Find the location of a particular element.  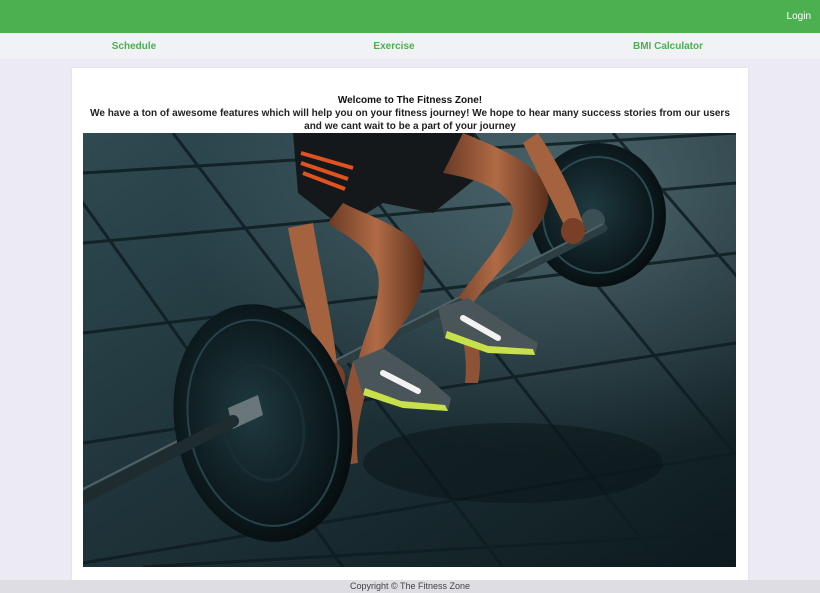

footer-copyright: Copyright © The Fitness Zone is located at coordinates (410, 586).